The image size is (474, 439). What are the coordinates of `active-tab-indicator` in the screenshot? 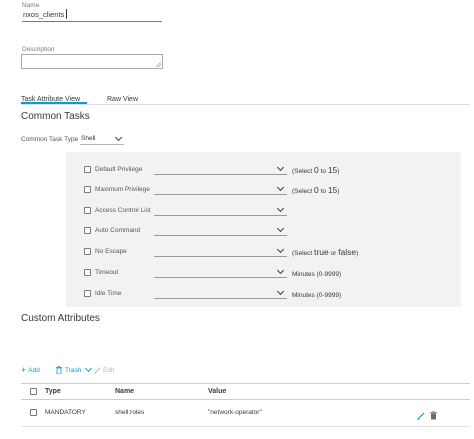 It's located at (54, 103).